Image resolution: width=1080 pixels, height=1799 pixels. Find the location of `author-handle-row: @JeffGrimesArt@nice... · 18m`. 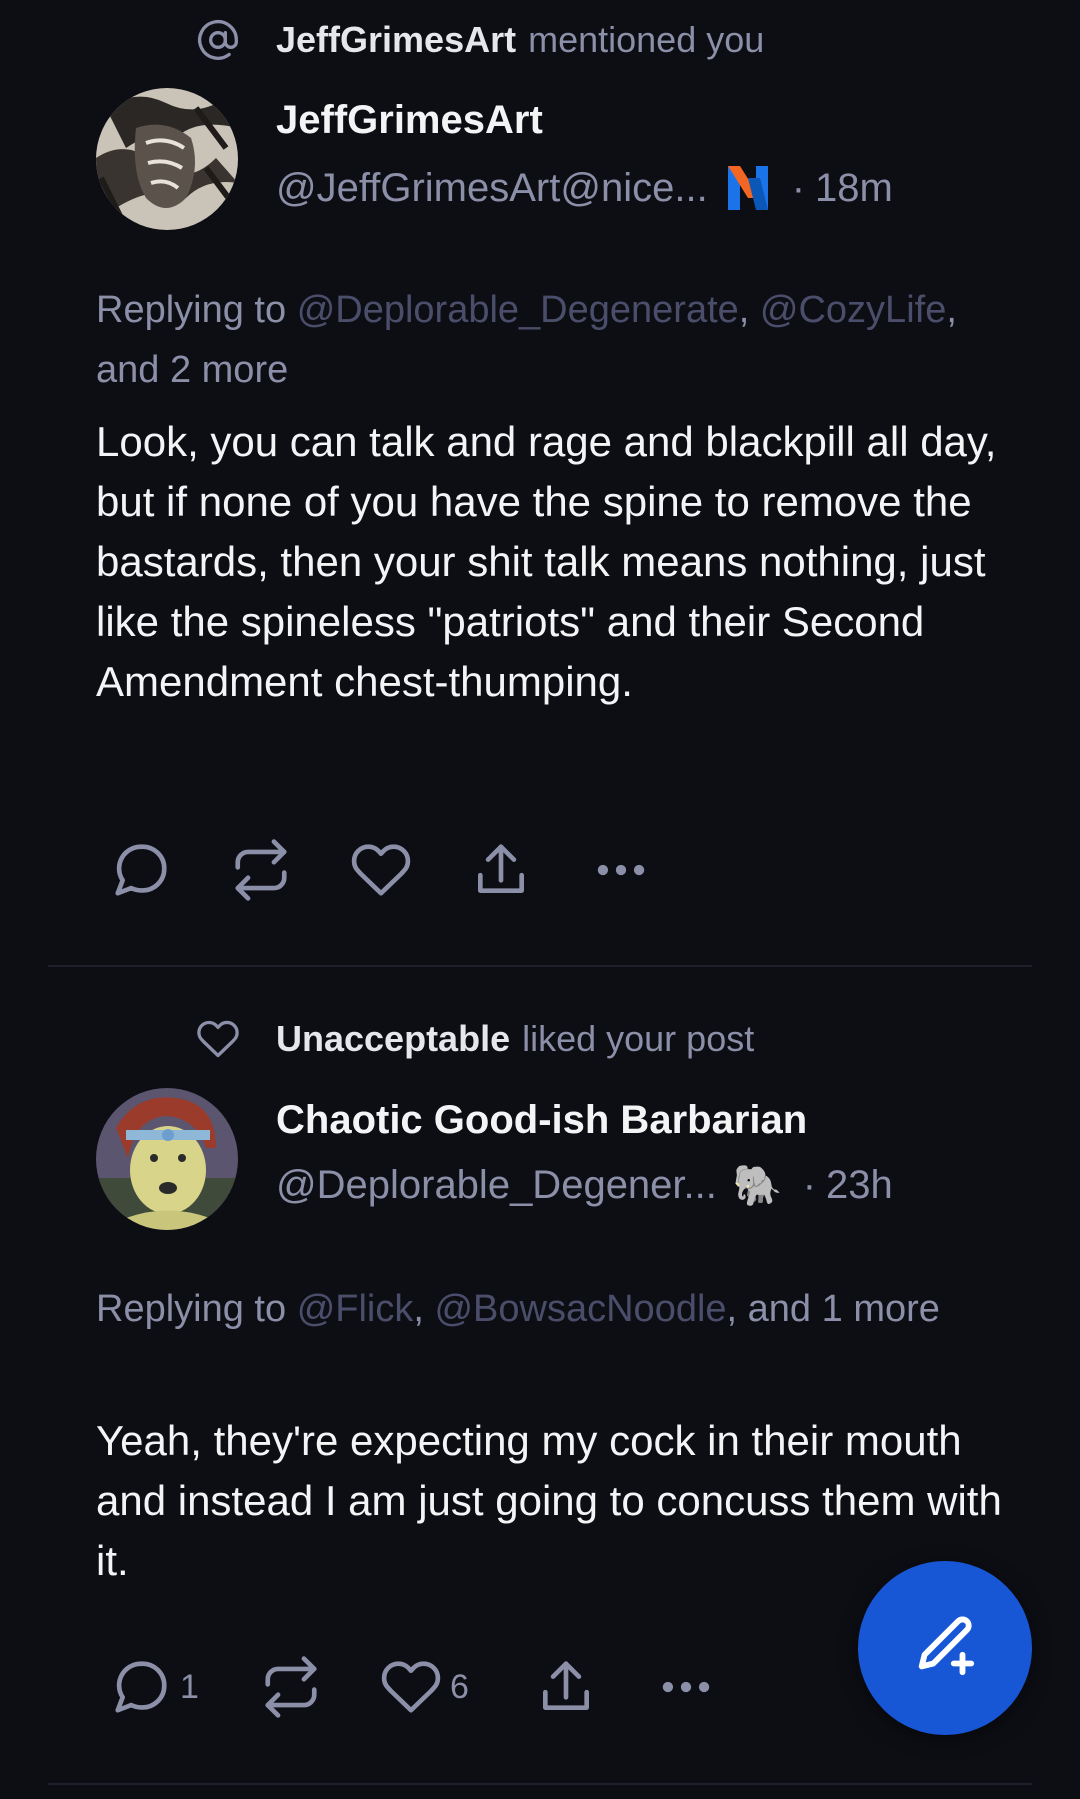

author-handle-row: @JeffGrimesArt@nice... · 18m is located at coordinates (584, 188).